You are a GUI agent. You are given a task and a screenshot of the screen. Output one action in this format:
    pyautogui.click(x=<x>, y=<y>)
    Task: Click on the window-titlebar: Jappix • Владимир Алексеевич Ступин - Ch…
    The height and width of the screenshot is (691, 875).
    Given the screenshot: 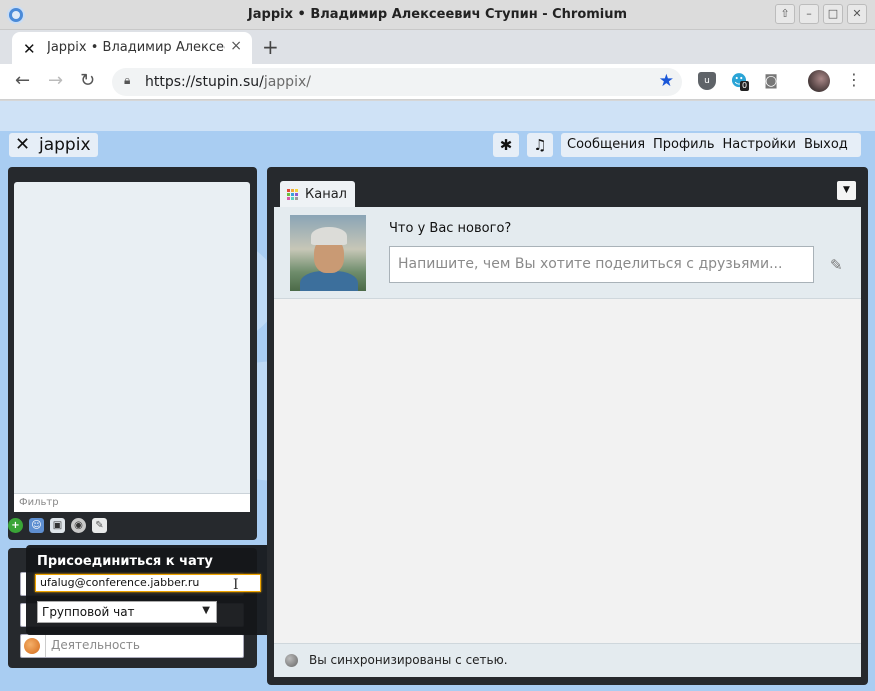 What is the action you would take?
    pyautogui.click(x=437, y=15)
    